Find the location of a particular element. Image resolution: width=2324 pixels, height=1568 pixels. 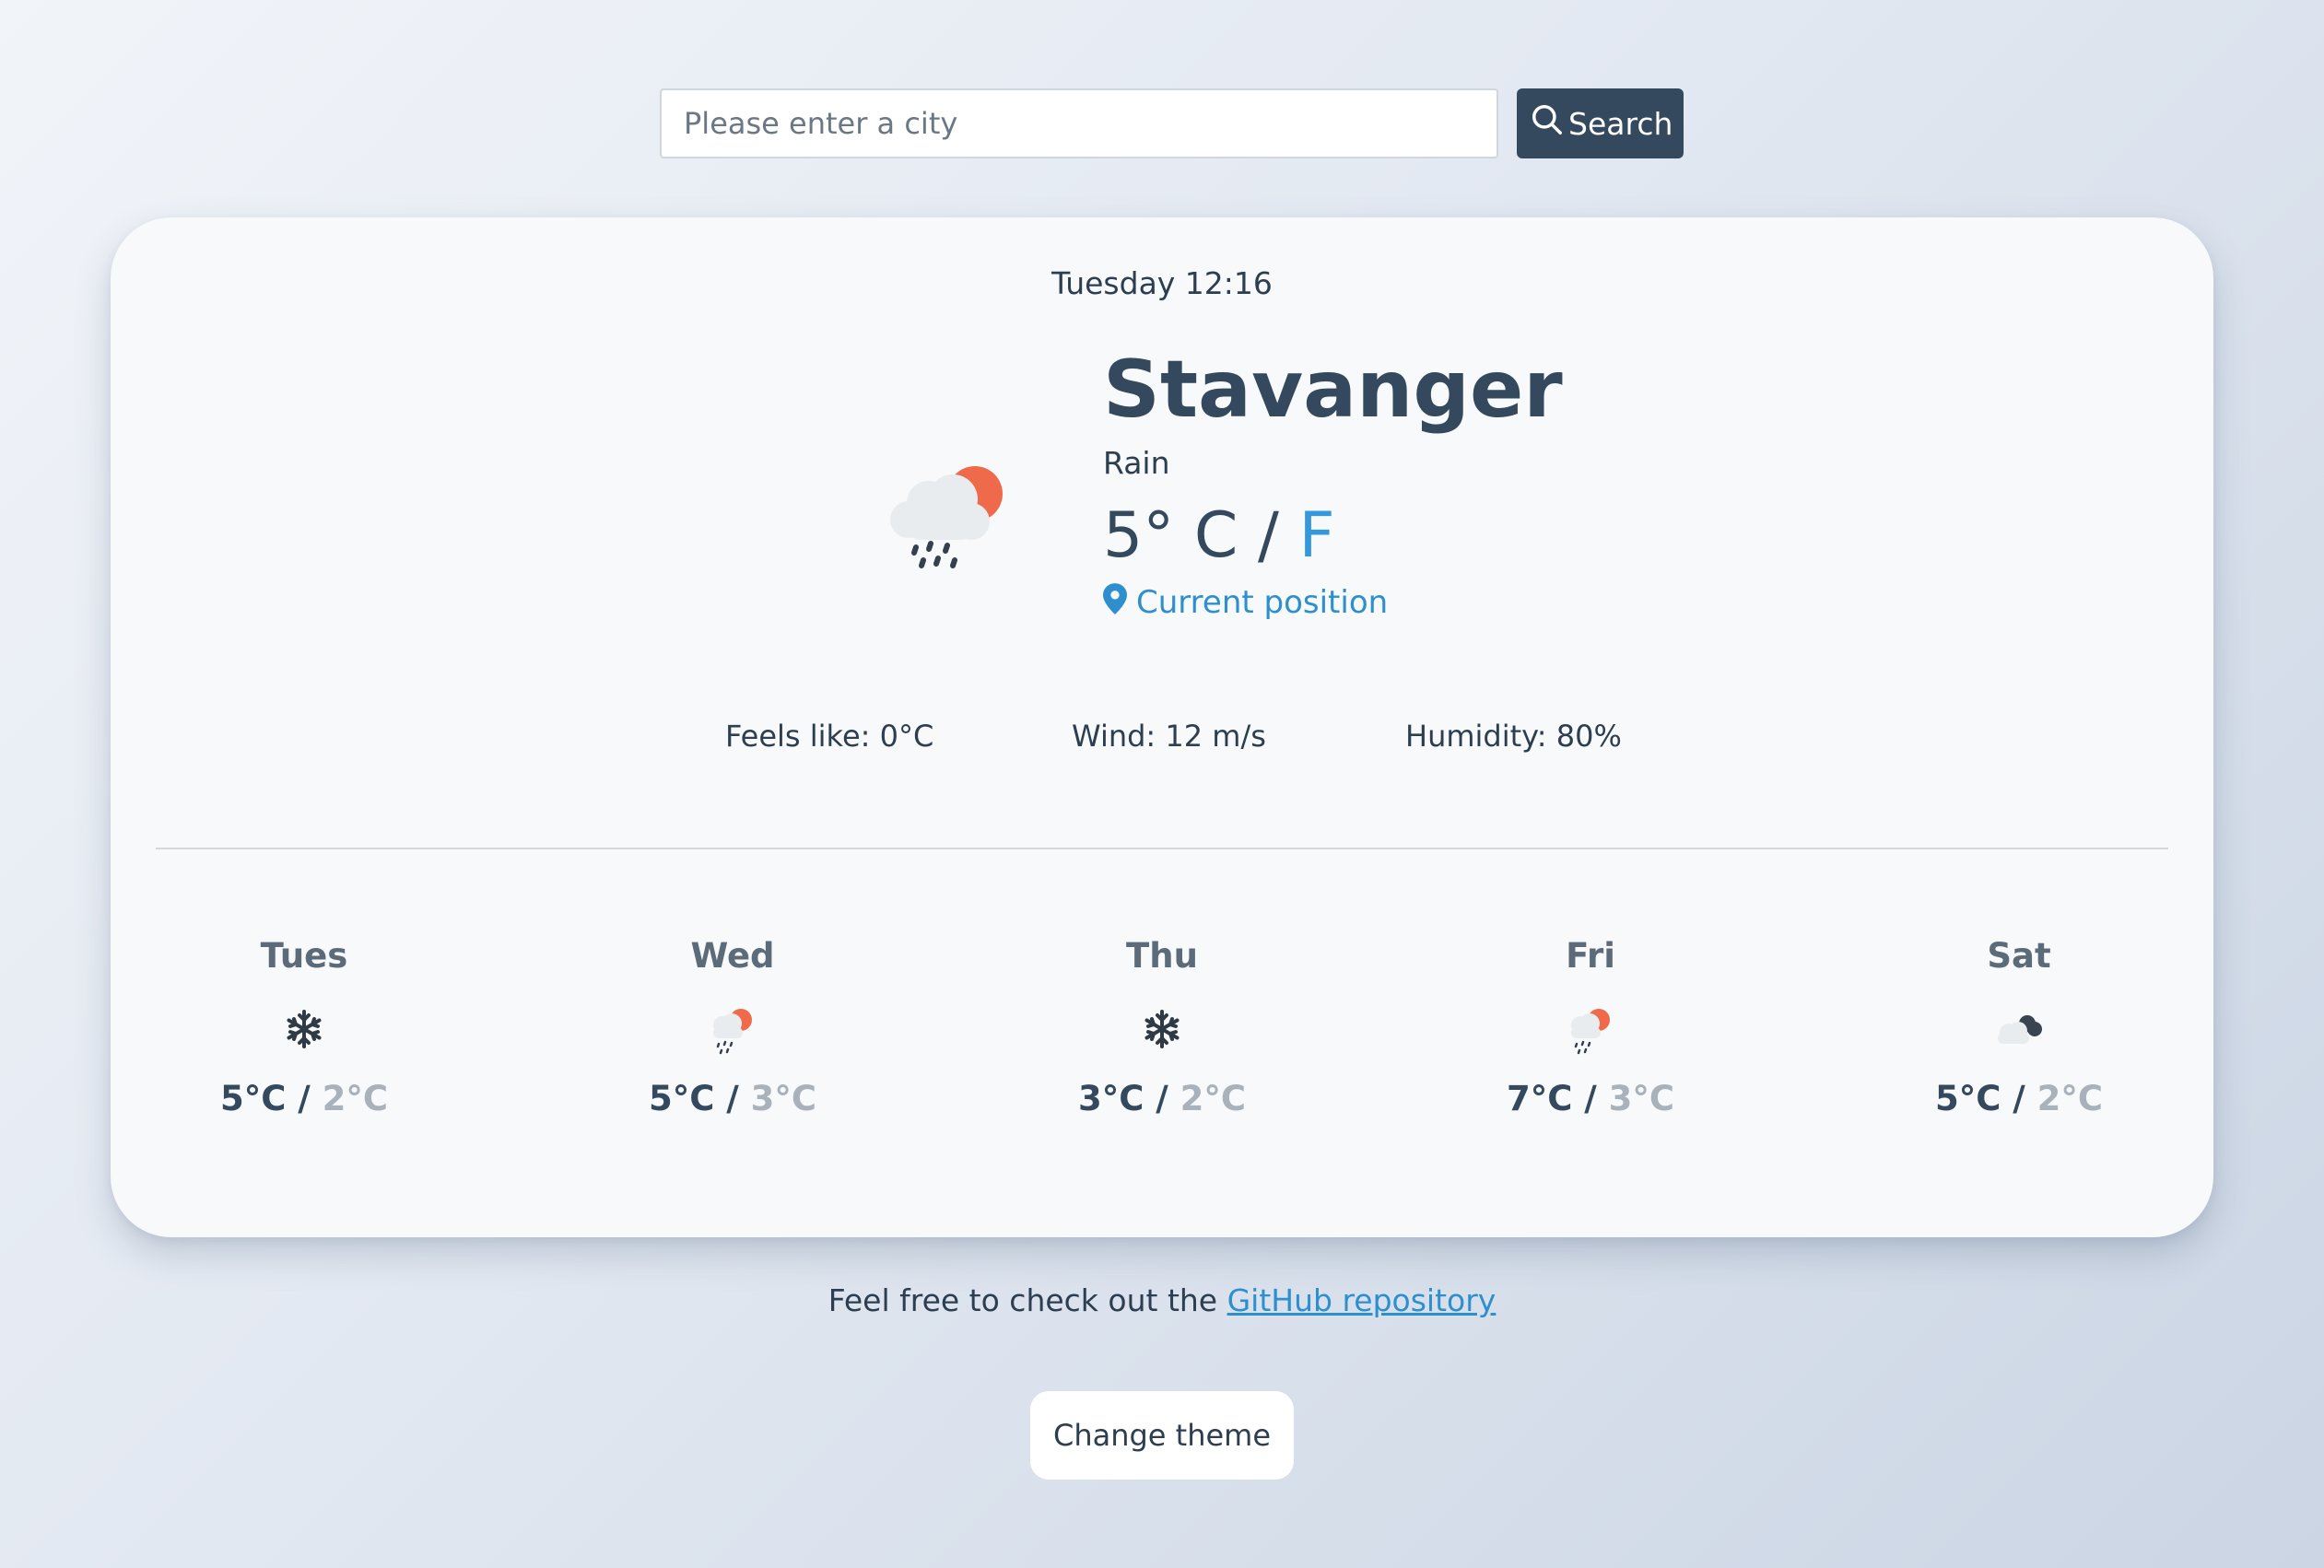

current-position-label: Current position is located at coordinates (1262, 603).